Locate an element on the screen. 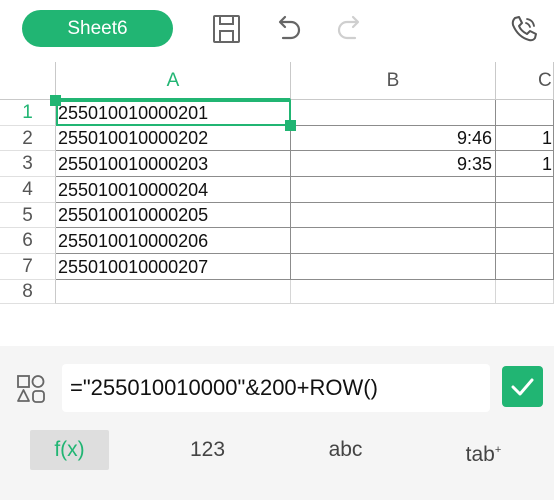 The image size is (554, 500). tab-alphabetic: abc is located at coordinates (345, 450).